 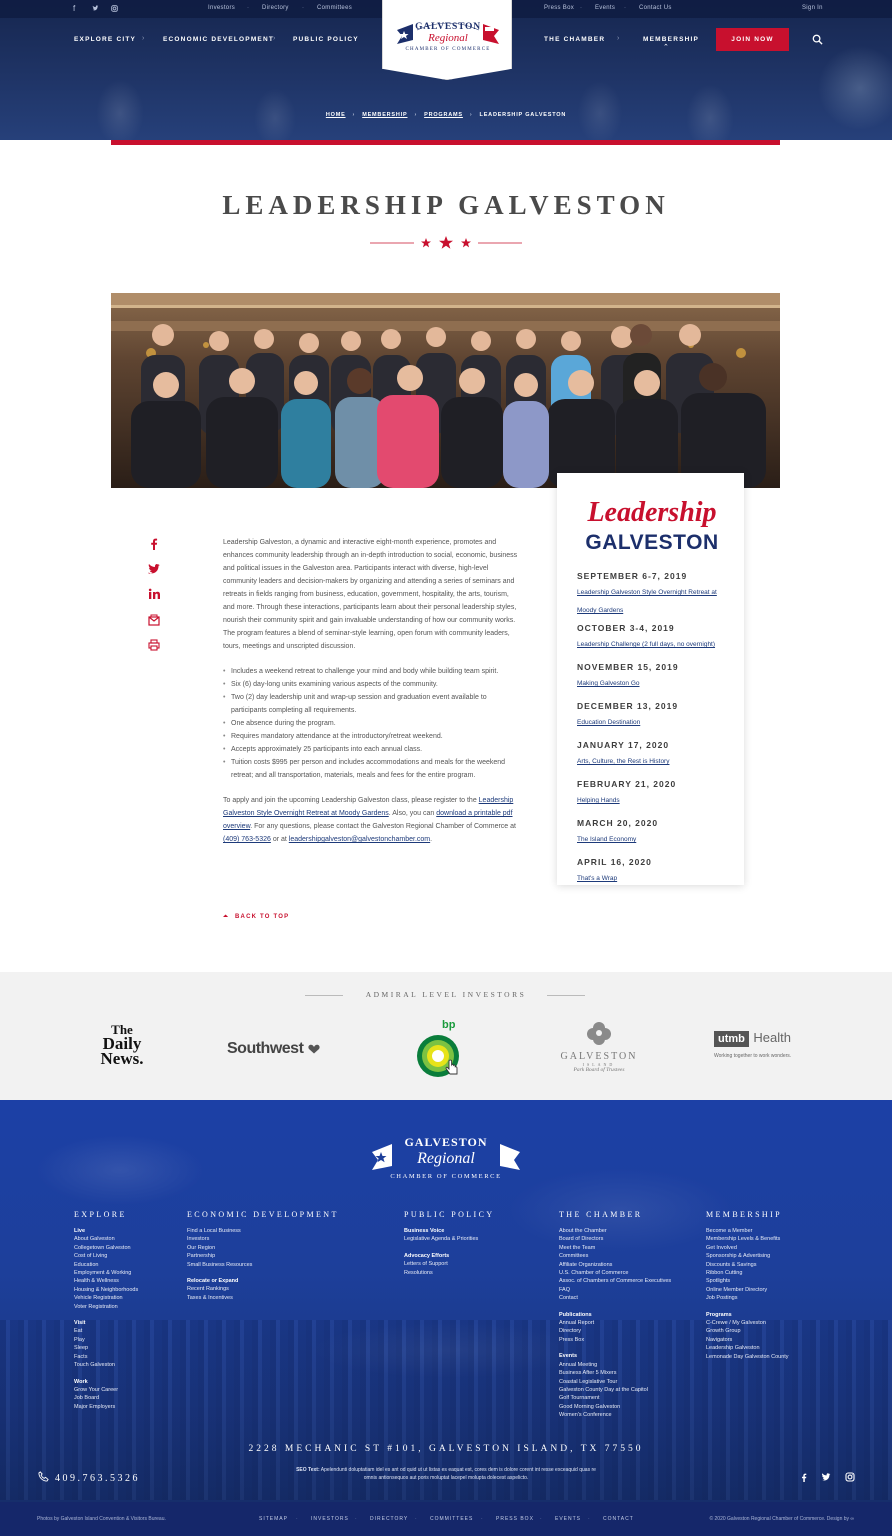 What do you see at coordinates (449, 1231) in the screenshot?
I see `footer-subheading: Business Voice` at bounding box center [449, 1231].